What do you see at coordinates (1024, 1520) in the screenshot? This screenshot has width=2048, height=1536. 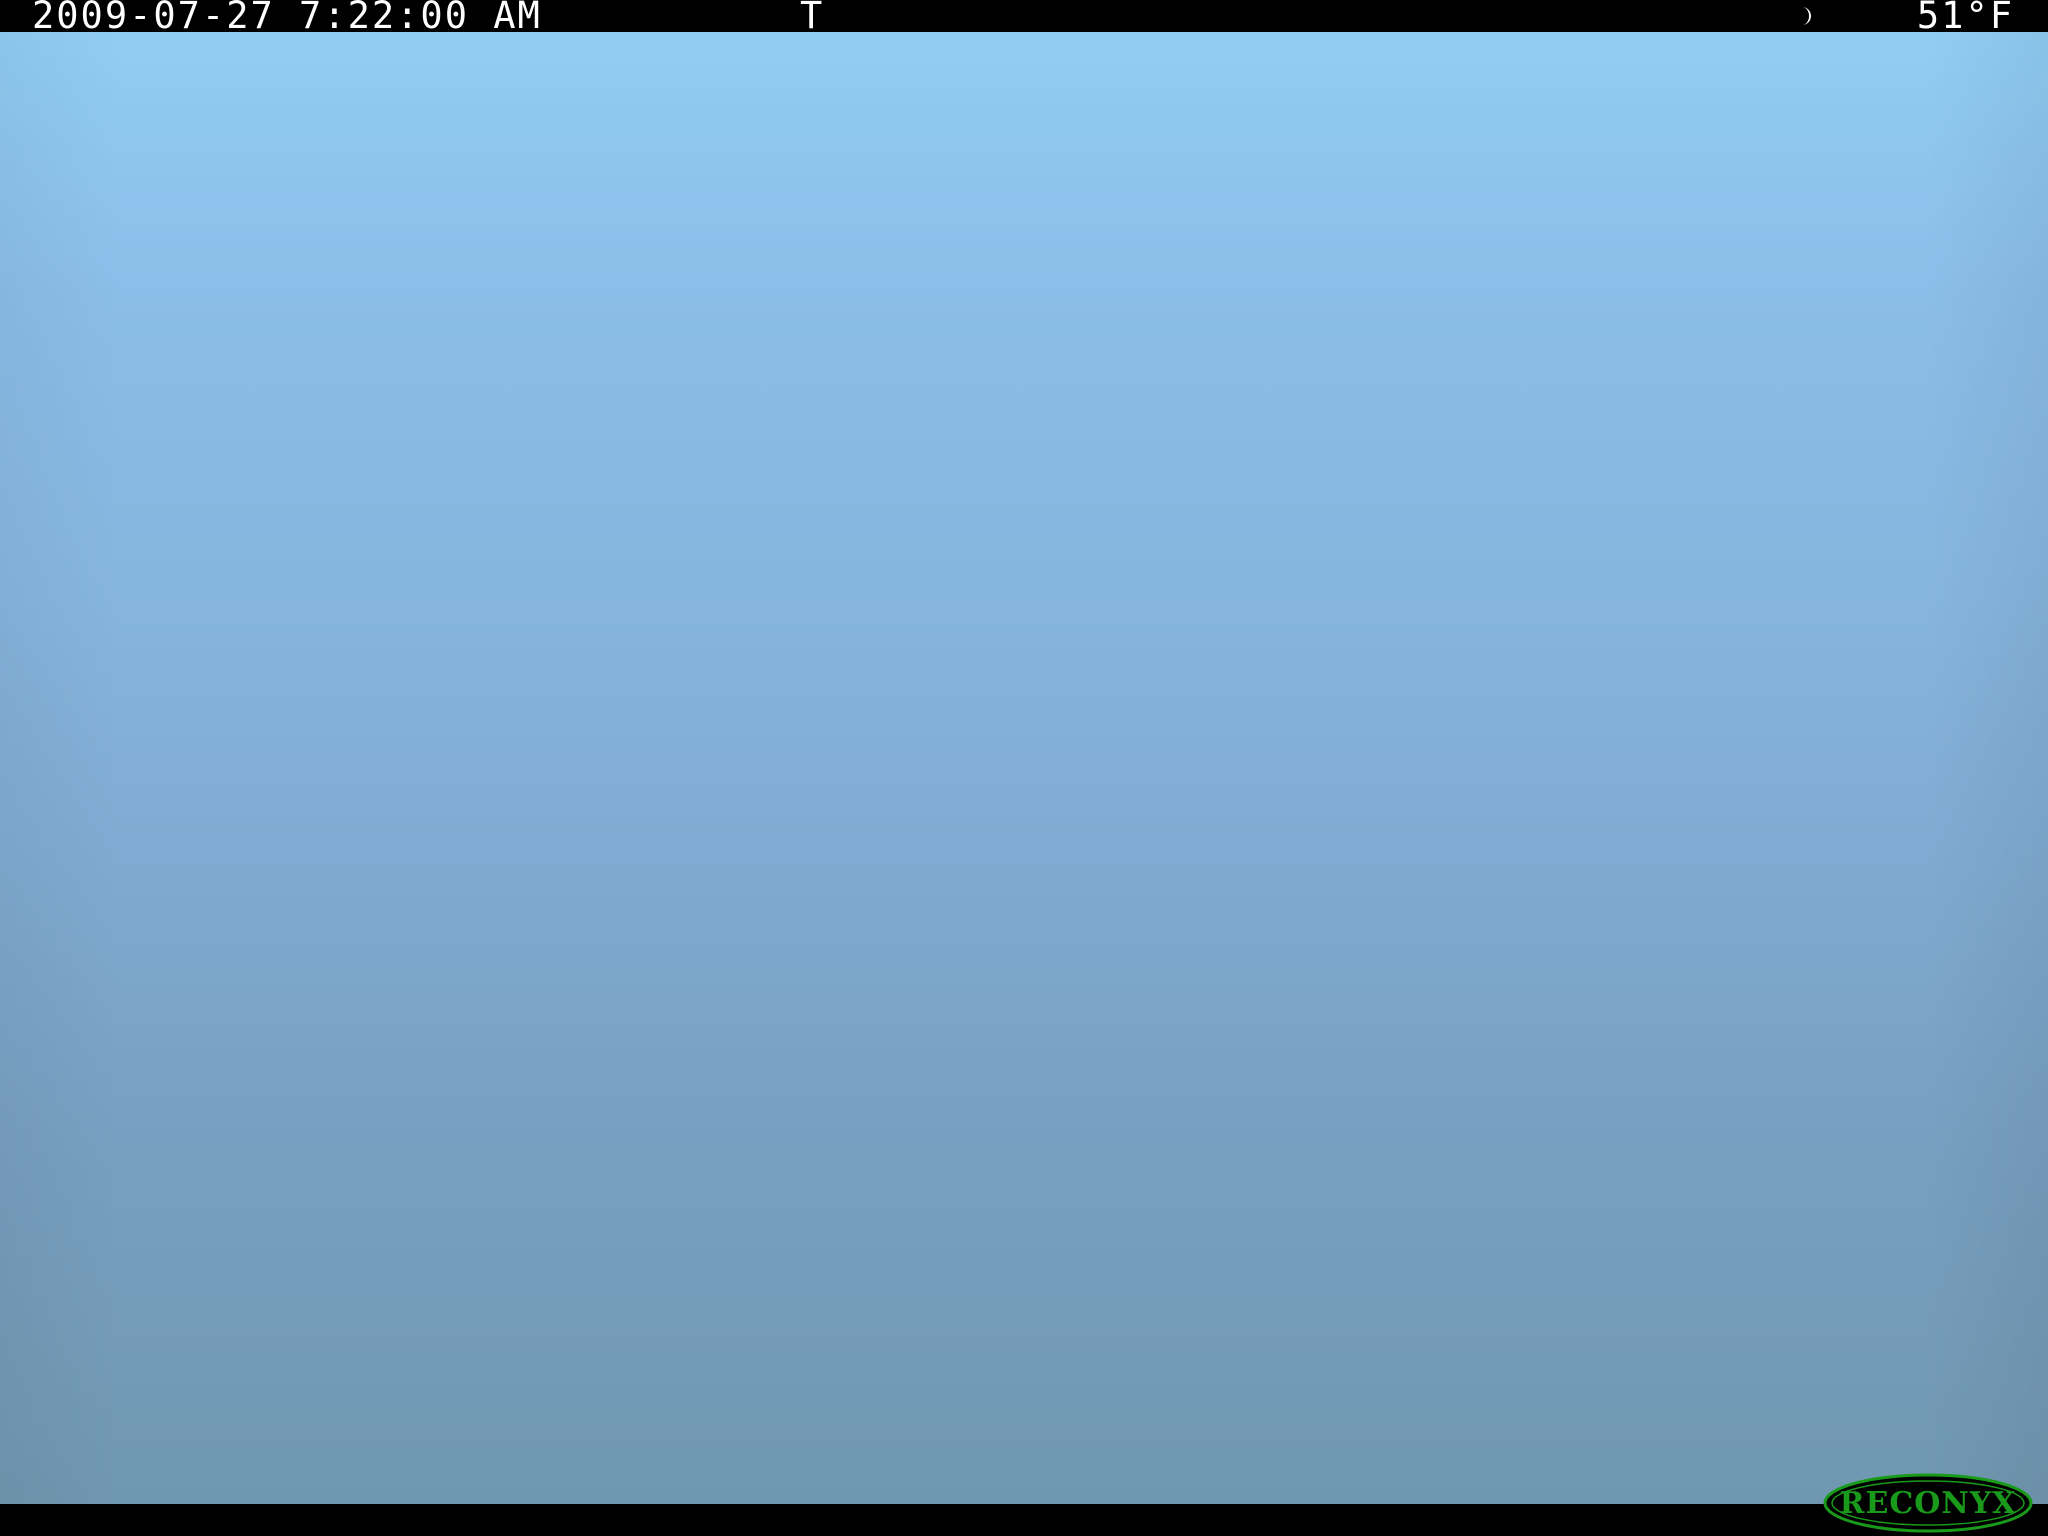 I see `info-strip-bottom` at bounding box center [1024, 1520].